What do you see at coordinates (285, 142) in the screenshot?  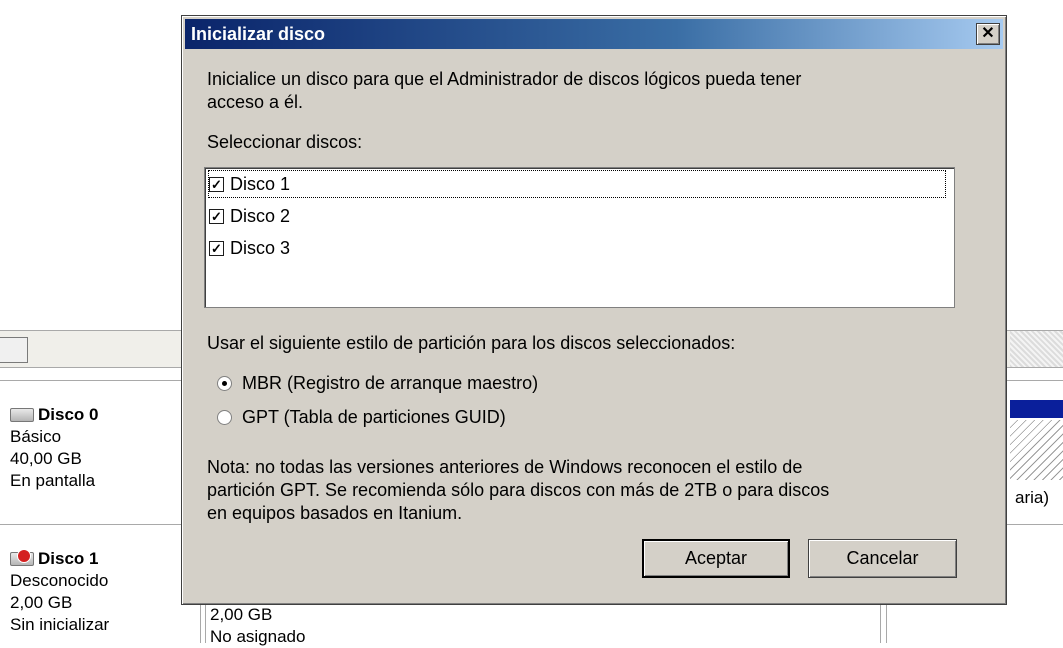 I see `select-disks-label: Seleccionar discos:` at bounding box center [285, 142].